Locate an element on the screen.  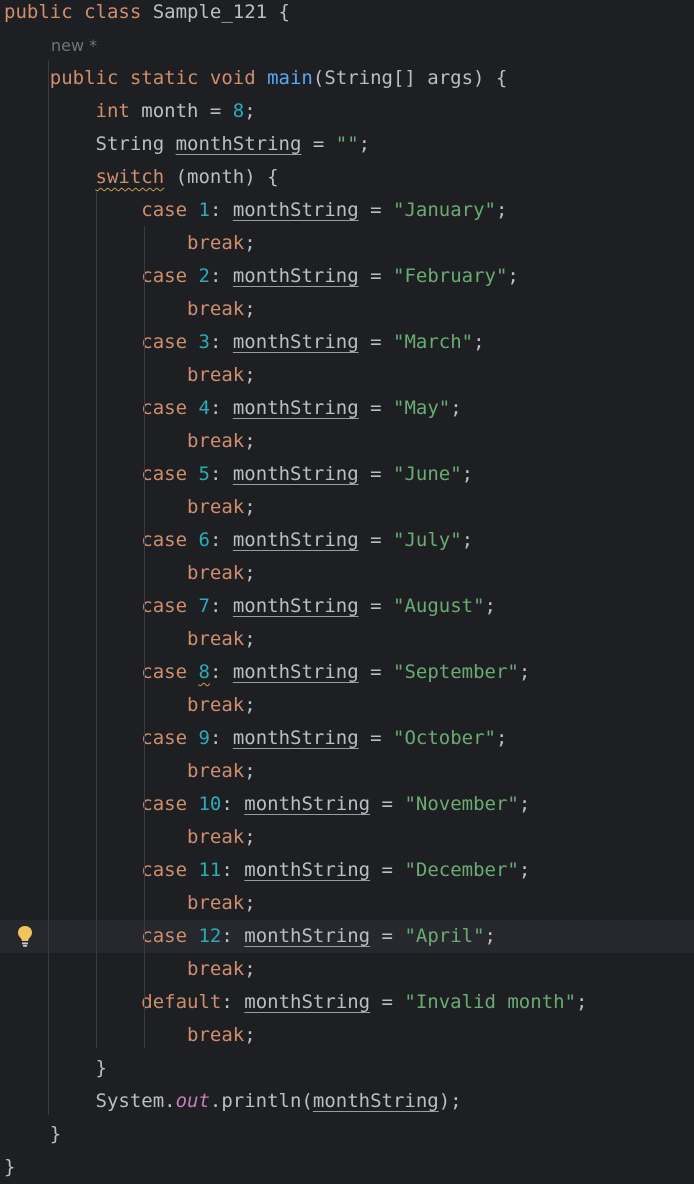
code-token: out is located at coordinates (192, 1101).